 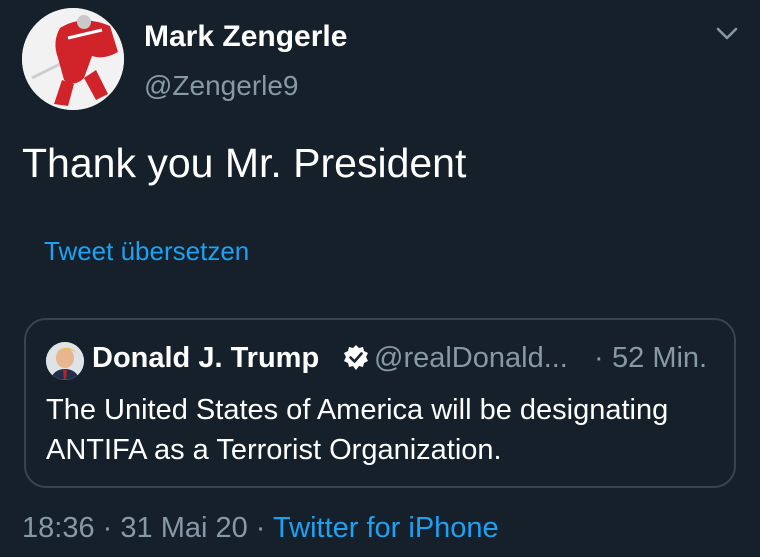 What do you see at coordinates (146, 251) in the screenshot?
I see `translate-tweet-link: Tweet übersetzen` at bounding box center [146, 251].